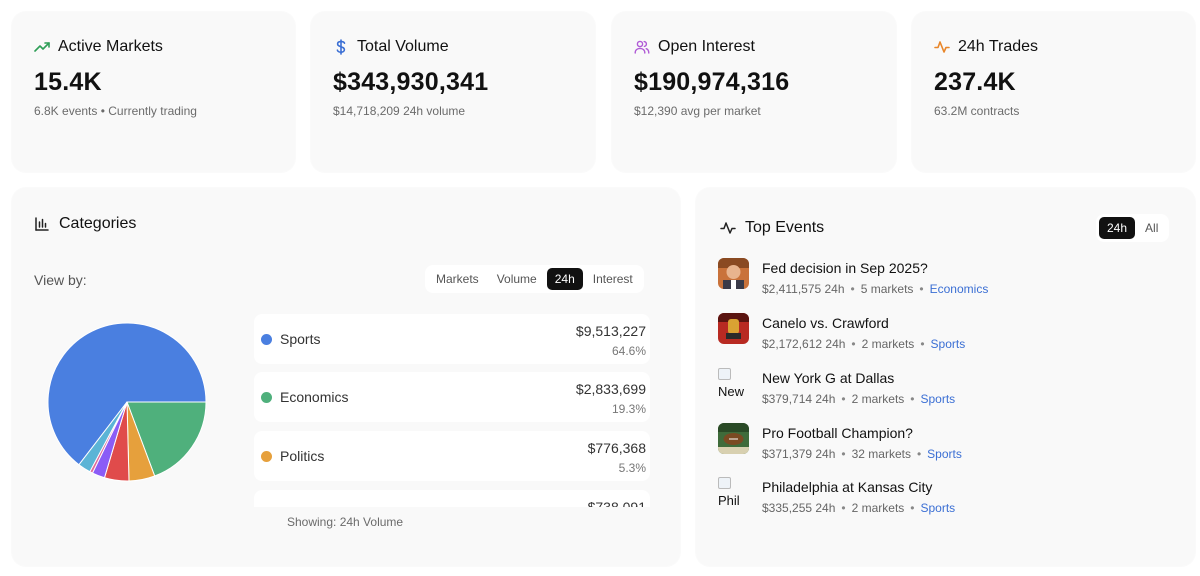 The image size is (1200, 576). What do you see at coordinates (977, 111) in the screenshot?
I see `stat-subtitle: 63.2M contracts` at bounding box center [977, 111].